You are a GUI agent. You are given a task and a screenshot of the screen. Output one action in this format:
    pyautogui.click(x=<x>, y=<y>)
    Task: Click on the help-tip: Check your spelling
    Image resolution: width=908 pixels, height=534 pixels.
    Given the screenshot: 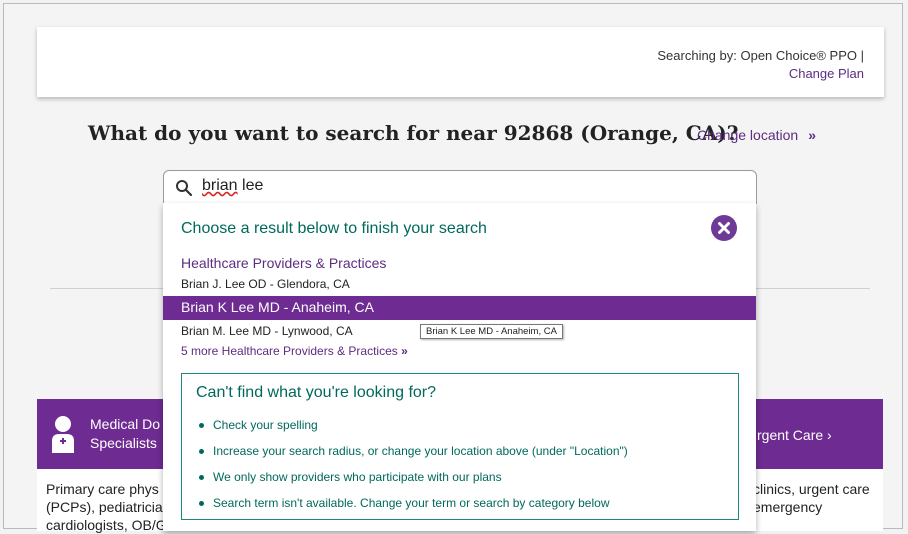 What is the action you would take?
    pyautogui.click(x=412, y=431)
    